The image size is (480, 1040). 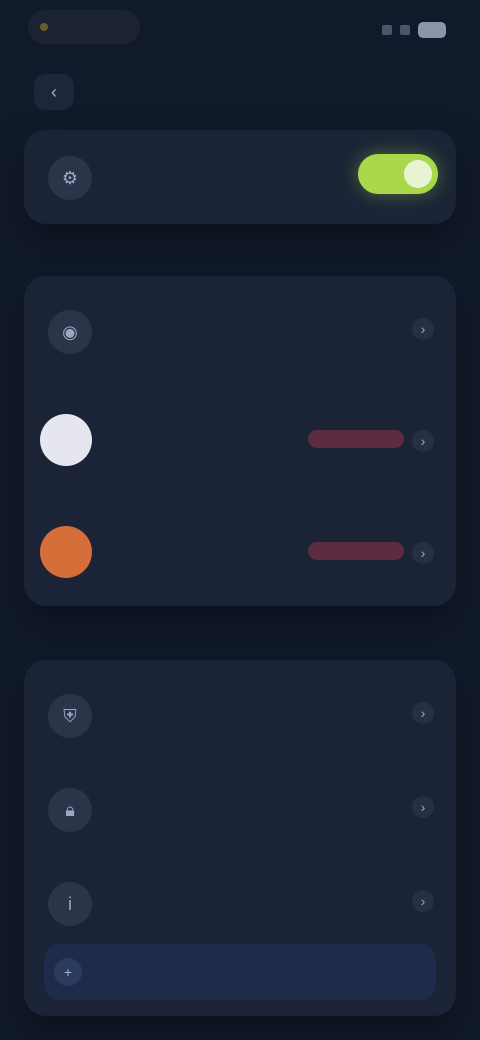 I want to click on bottom-action-bar: +, so click(x=240, y=972).